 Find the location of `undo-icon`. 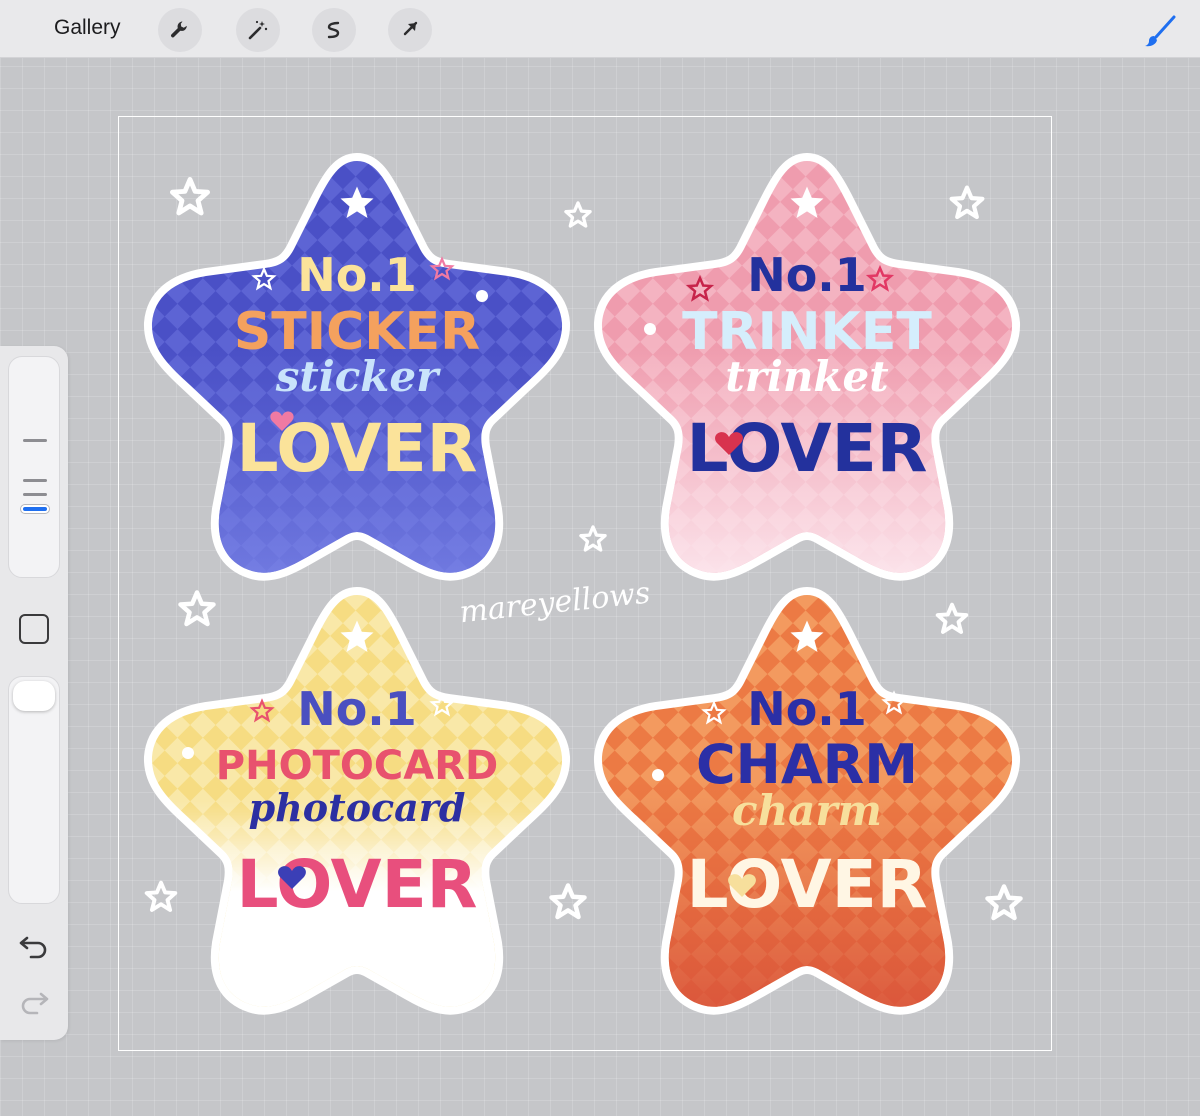

undo-icon is located at coordinates (34, 946).